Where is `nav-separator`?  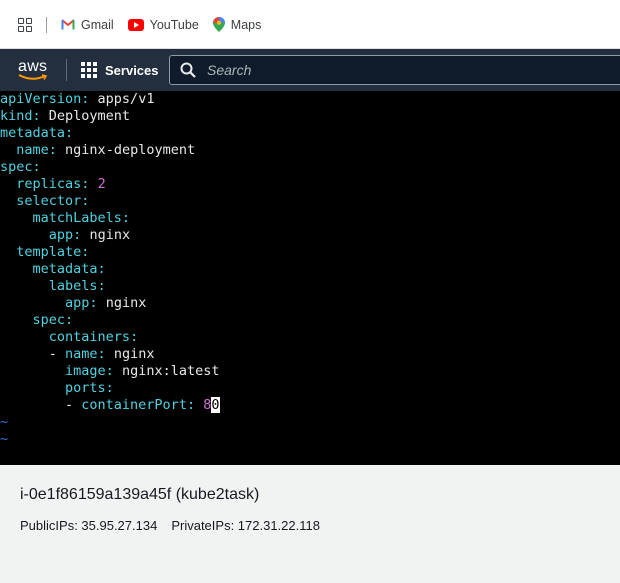 nav-separator is located at coordinates (66, 70).